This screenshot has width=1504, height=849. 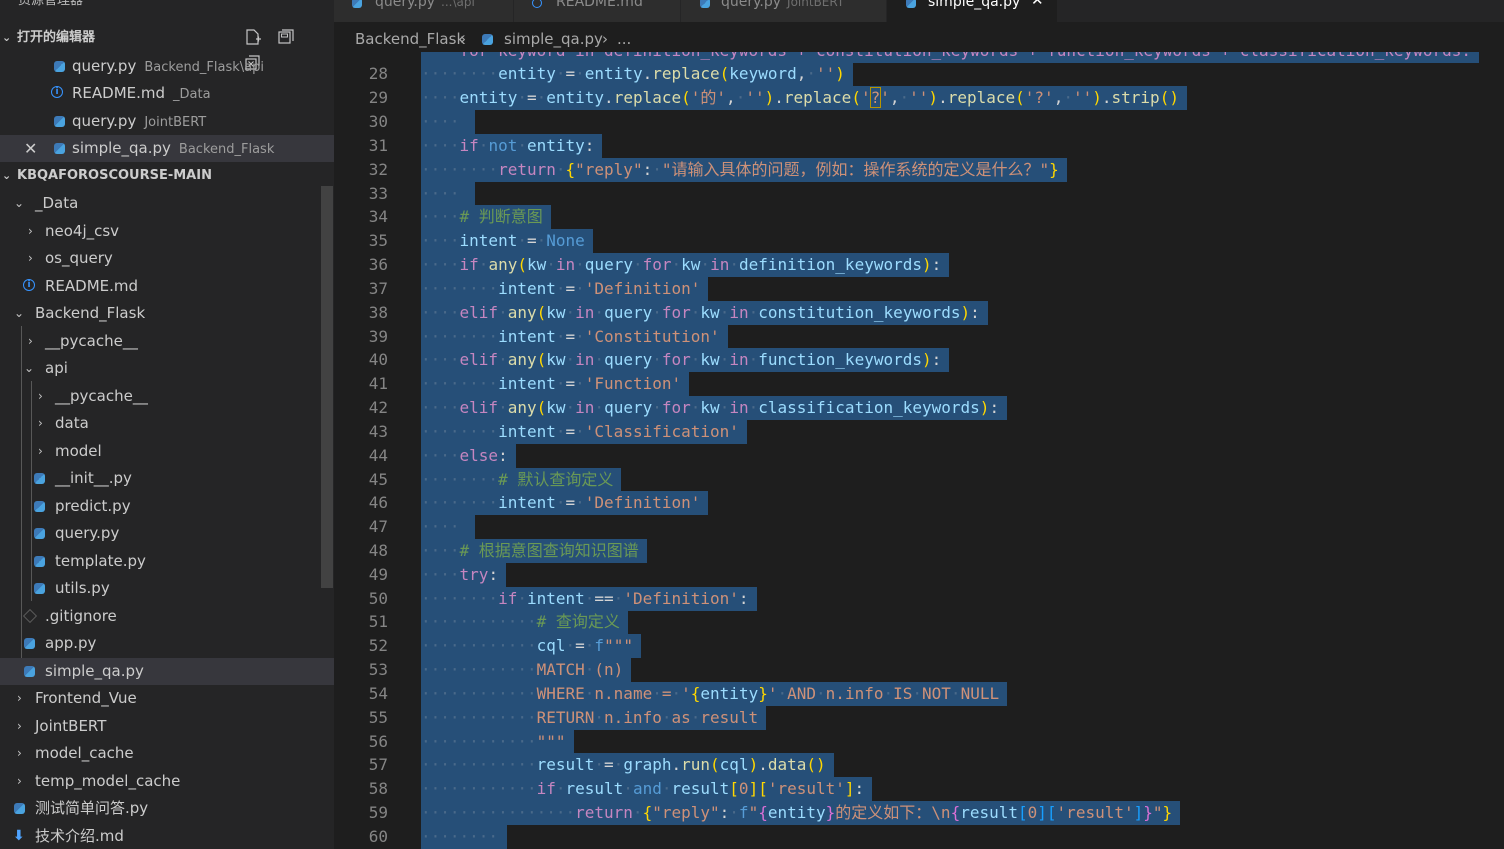 What do you see at coordinates (253, 37) in the screenshot?
I see `new-file-icon` at bounding box center [253, 37].